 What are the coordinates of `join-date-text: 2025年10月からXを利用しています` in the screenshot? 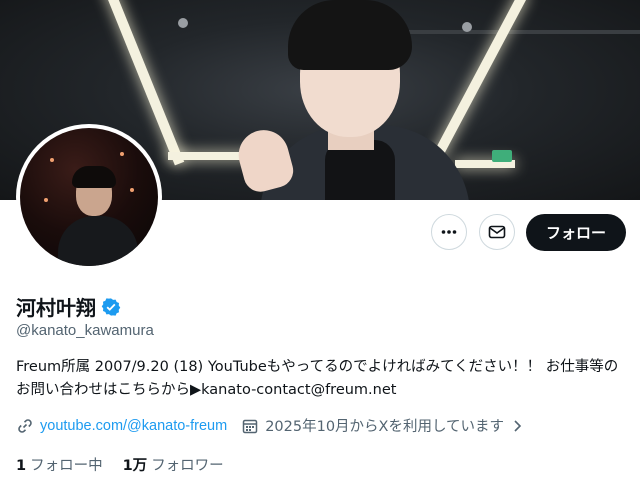 It's located at (385, 427).